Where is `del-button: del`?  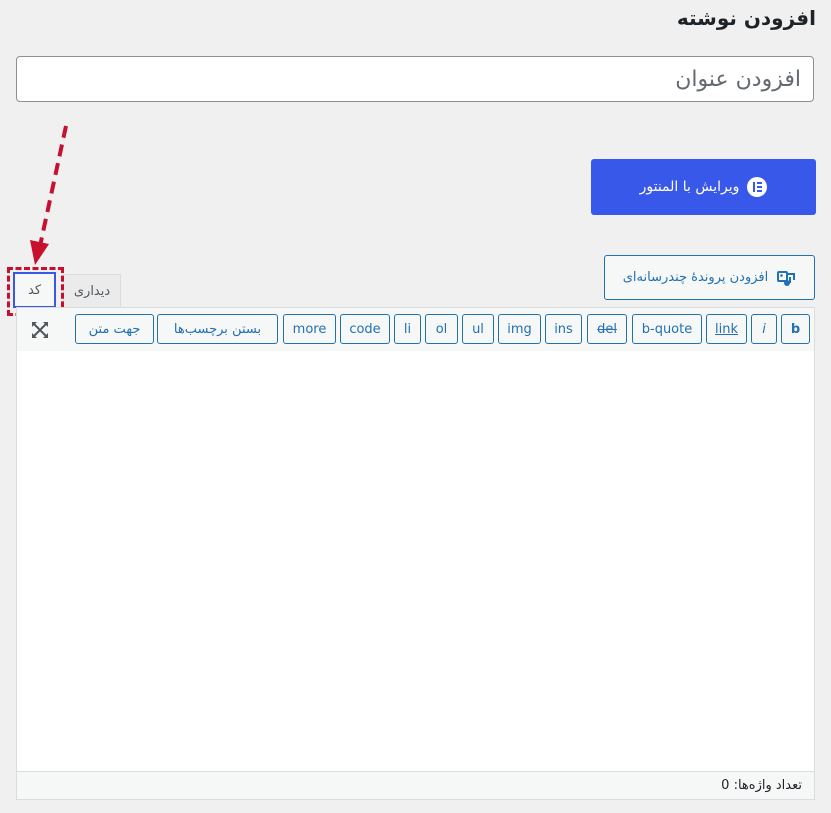 del-button: del is located at coordinates (607, 329).